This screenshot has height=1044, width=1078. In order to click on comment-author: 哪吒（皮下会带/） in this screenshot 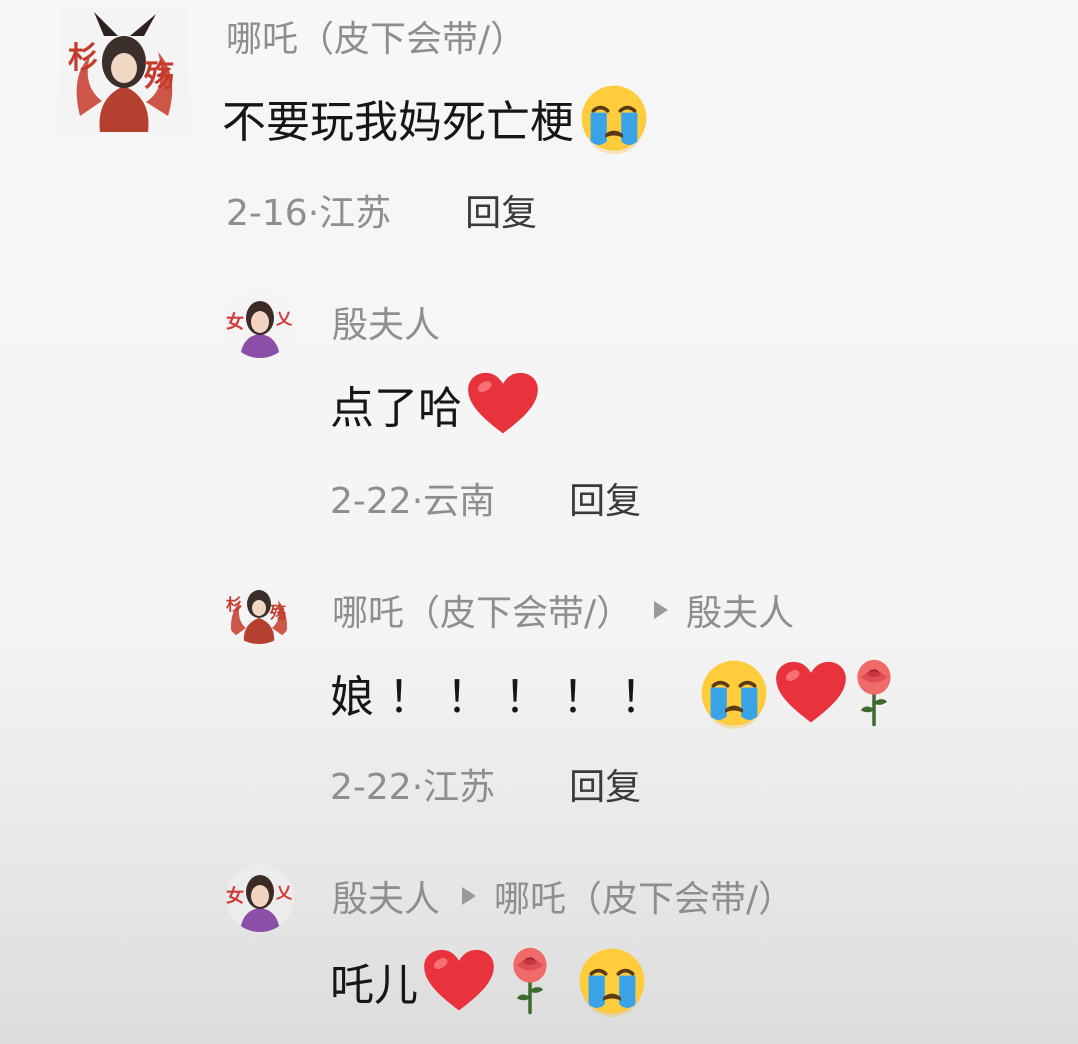, I will do `click(376, 36)`.